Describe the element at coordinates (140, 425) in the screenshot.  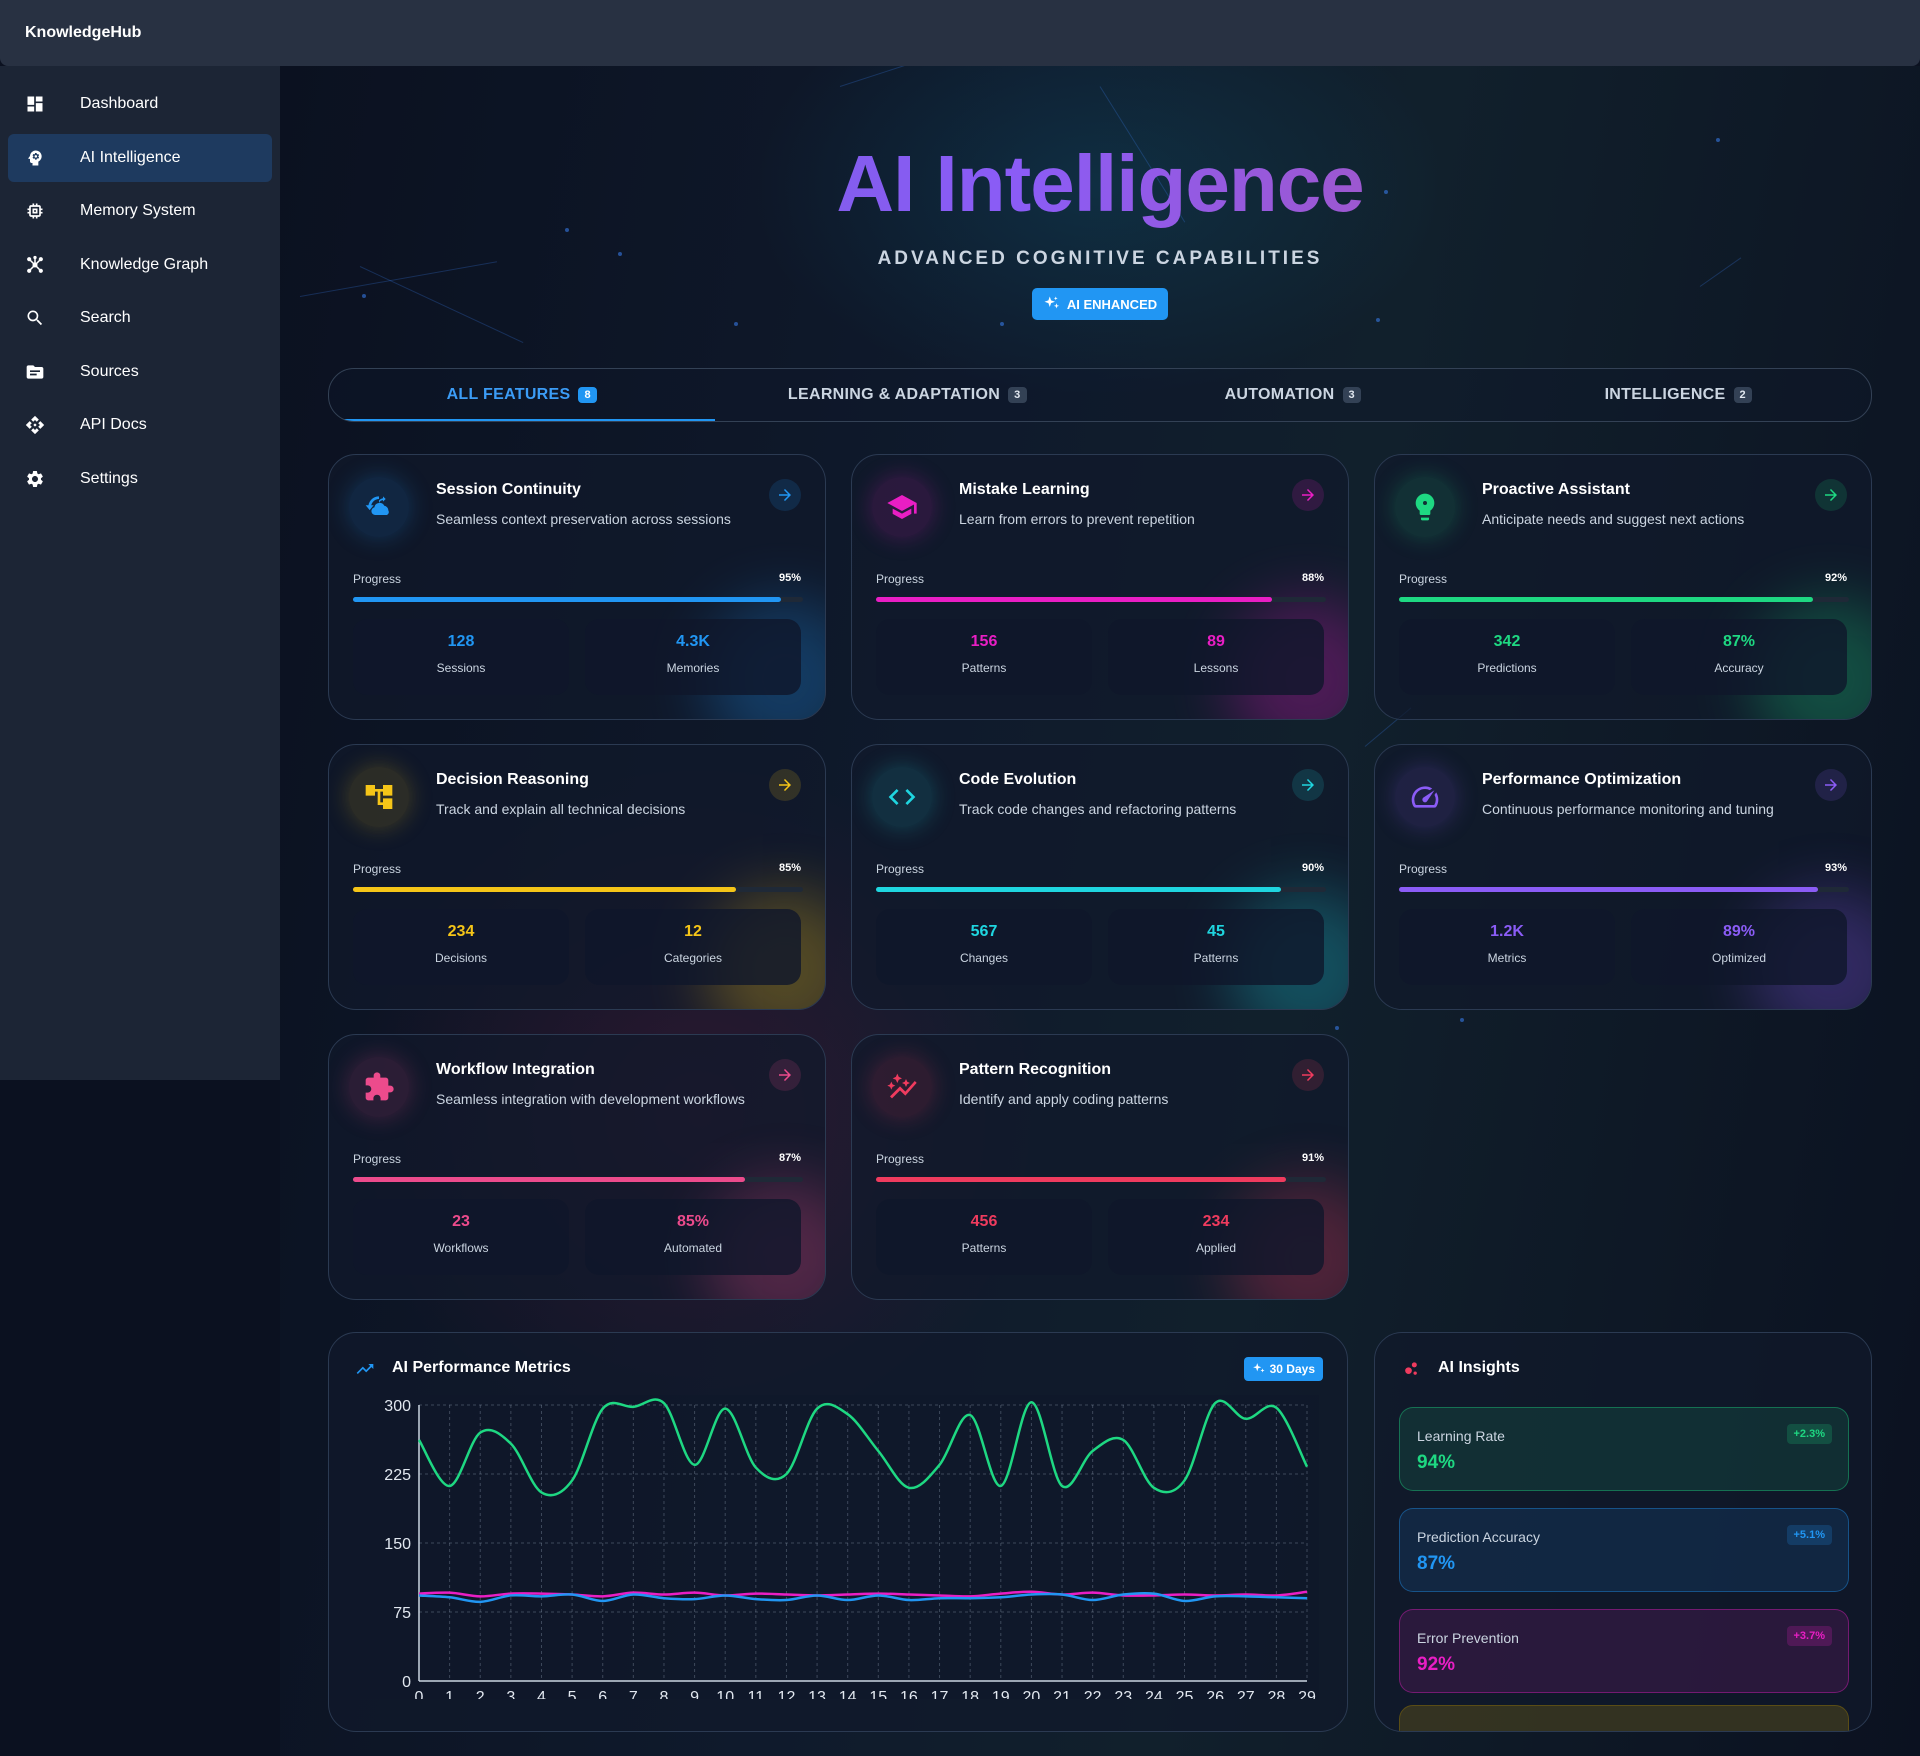
I see `sidebar-item-api-docs: API Docs` at that location.